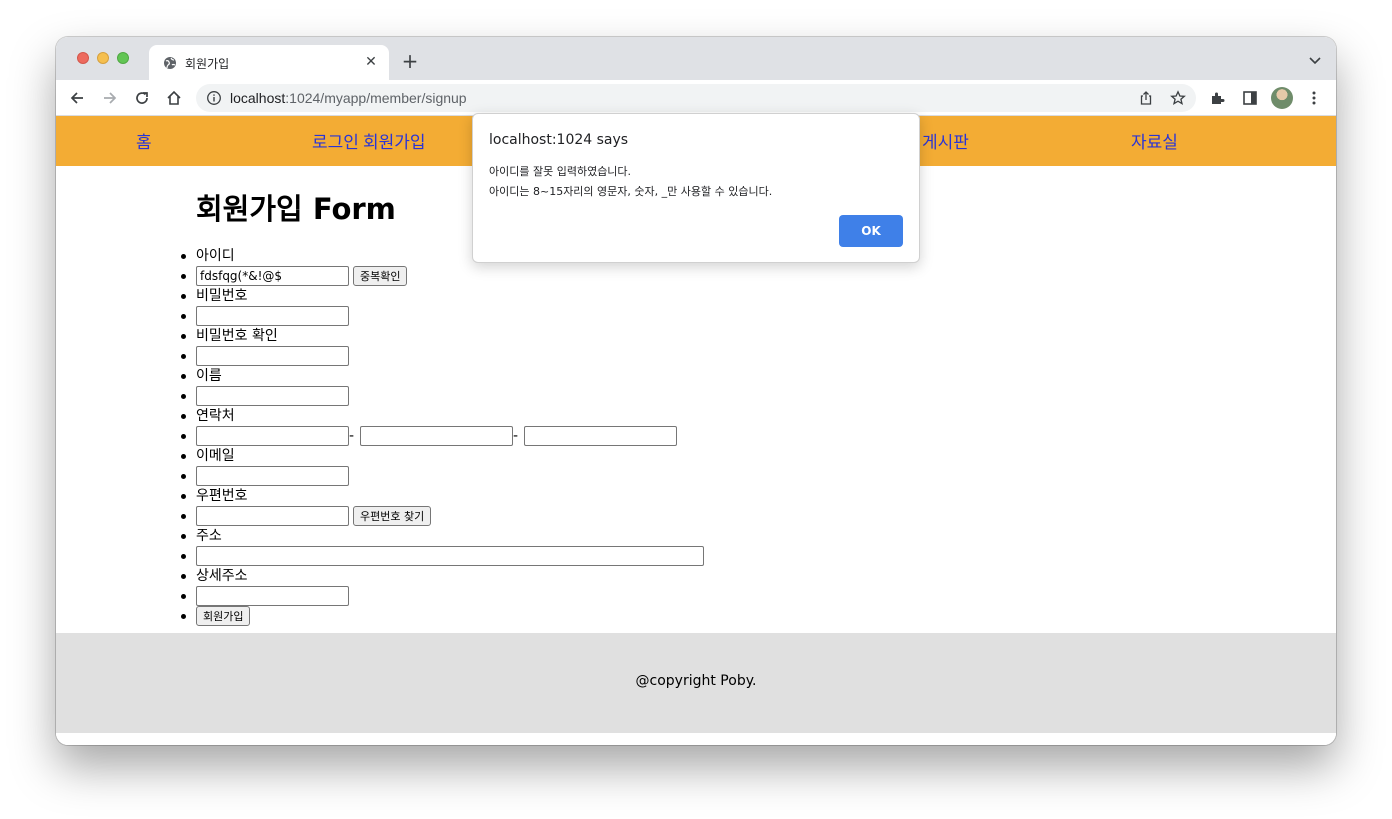 The height and width of the screenshot is (819, 1392). I want to click on page-title: 회원가입 Form, so click(296, 209).